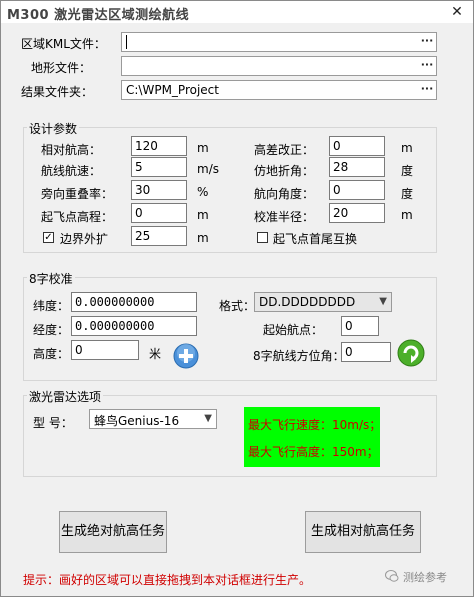 The image size is (474, 597). Describe the element at coordinates (77, 217) in the screenshot. I see `takeoff-alt-label: 起飞点高程：` at that location.